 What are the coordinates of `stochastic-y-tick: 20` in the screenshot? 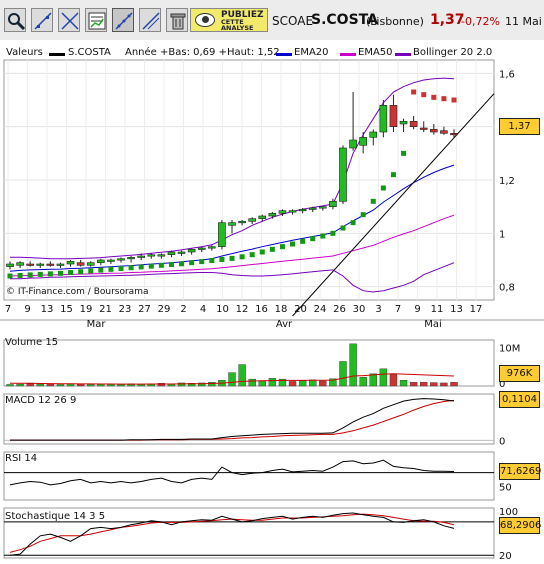 It's located at (505, 556).